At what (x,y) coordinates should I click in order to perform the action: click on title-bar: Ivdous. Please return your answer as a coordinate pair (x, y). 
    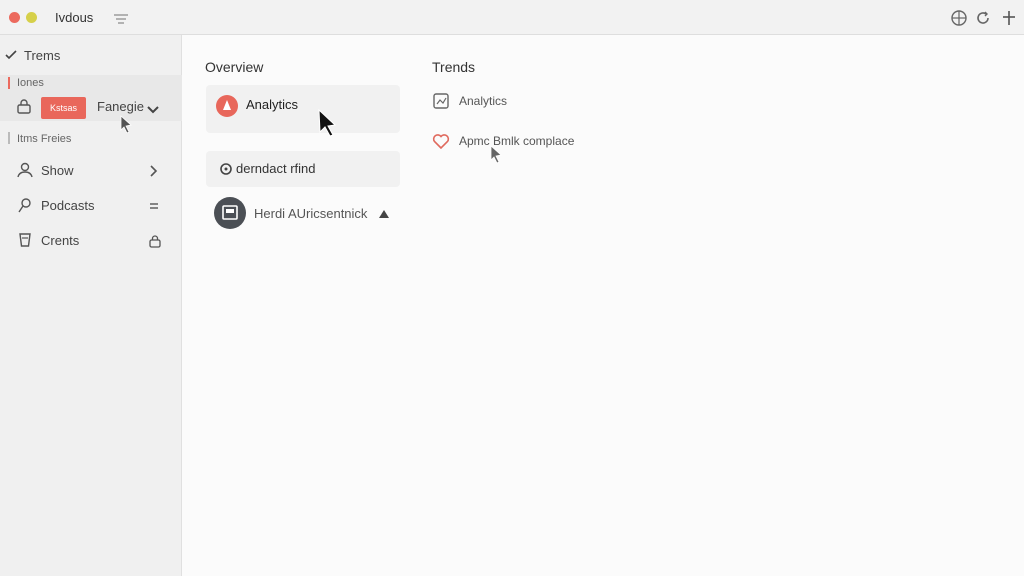
    Looking at the image, I should click on (512, 17).